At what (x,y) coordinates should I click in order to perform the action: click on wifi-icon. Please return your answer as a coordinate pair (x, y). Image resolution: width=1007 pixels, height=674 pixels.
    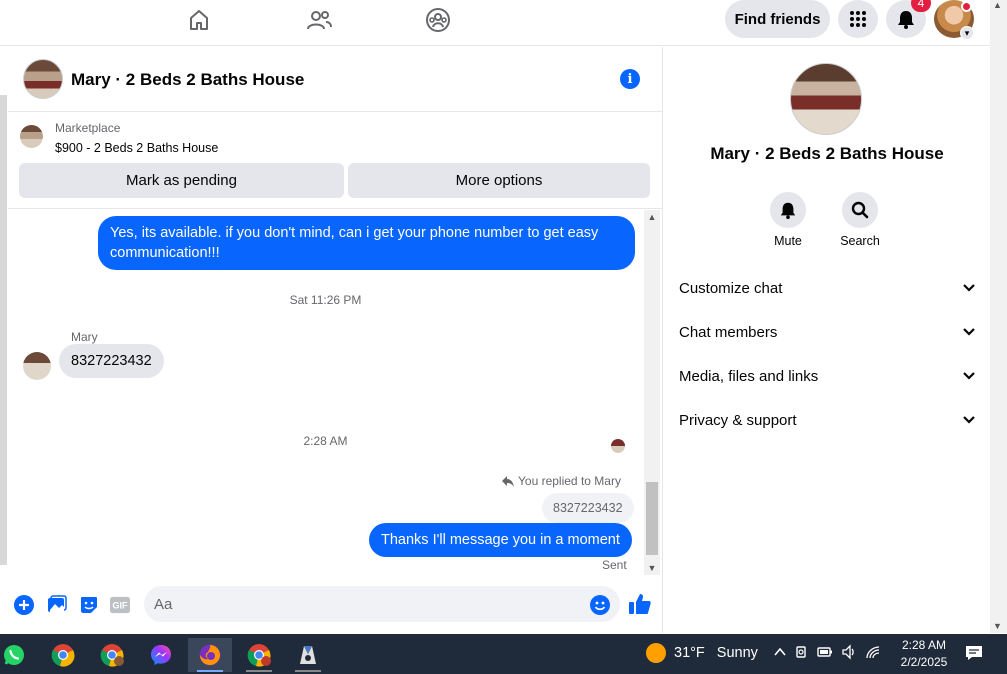
    Looking at the image, I should click on (873, 652).